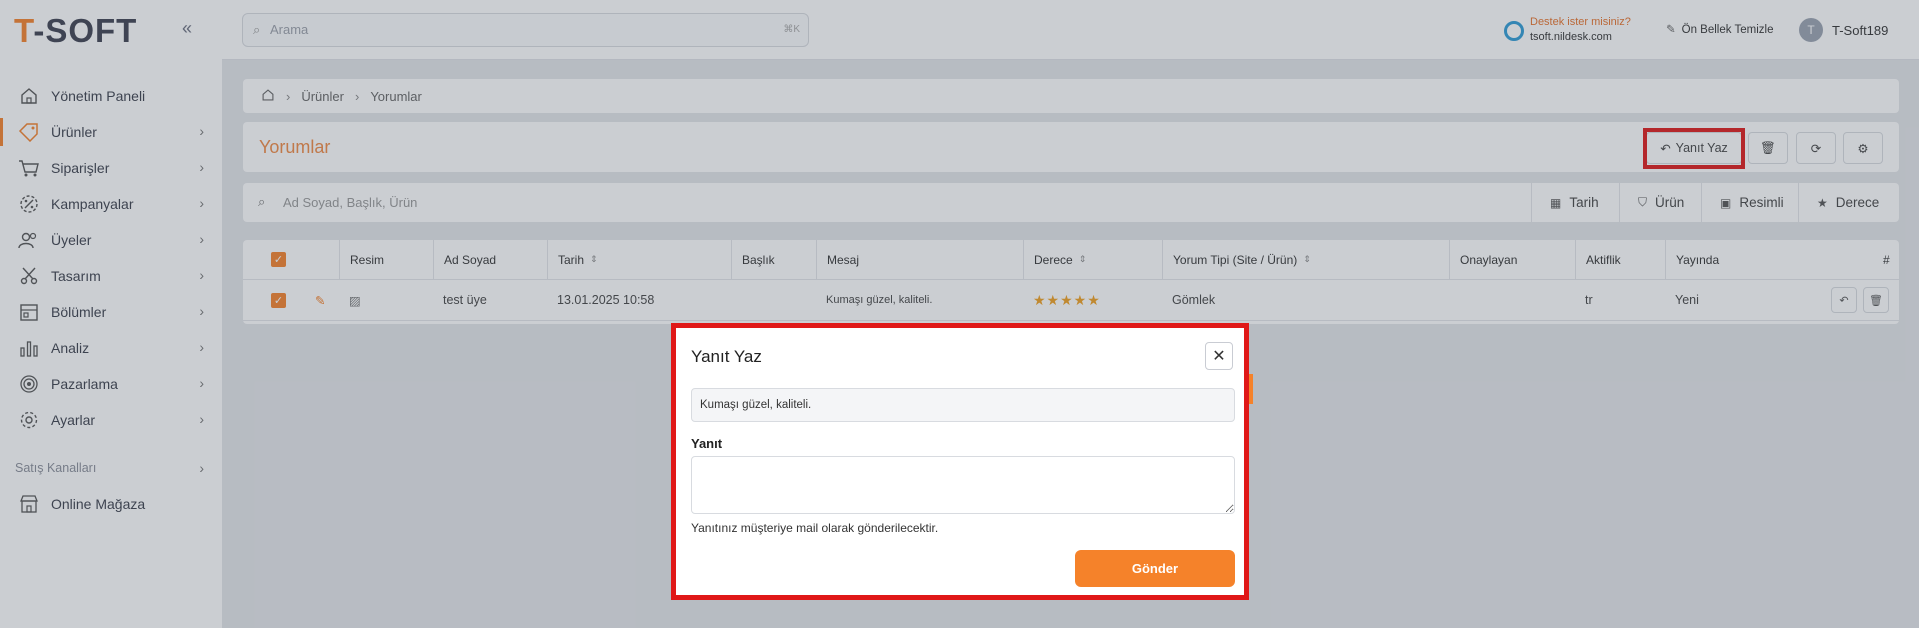  Describe the element at coordinates (1155, 568) in the screenshot. I see `send-button: Gönder` at that location.